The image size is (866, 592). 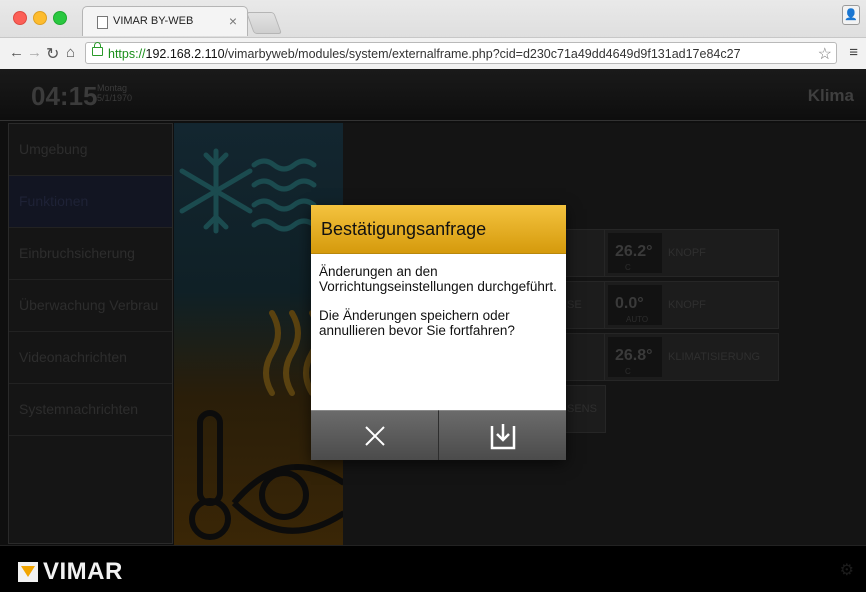 I want to click on sidebar-item-funktionen: Funktionen, so click(x=90, y=202).